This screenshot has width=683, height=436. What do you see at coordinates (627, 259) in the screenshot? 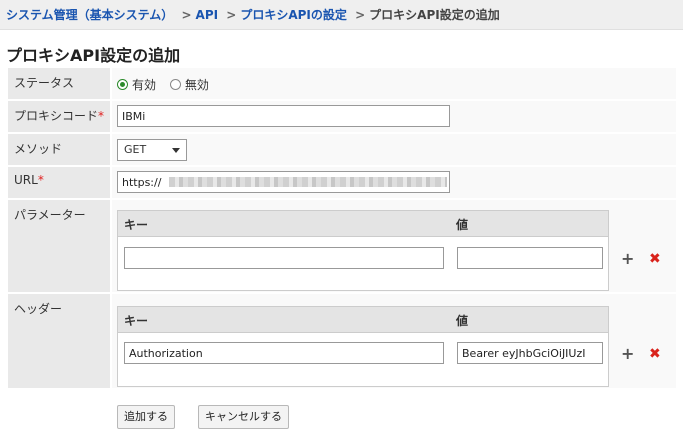
I see `add-parameter-icon: +` at bounding box center [627, 259].